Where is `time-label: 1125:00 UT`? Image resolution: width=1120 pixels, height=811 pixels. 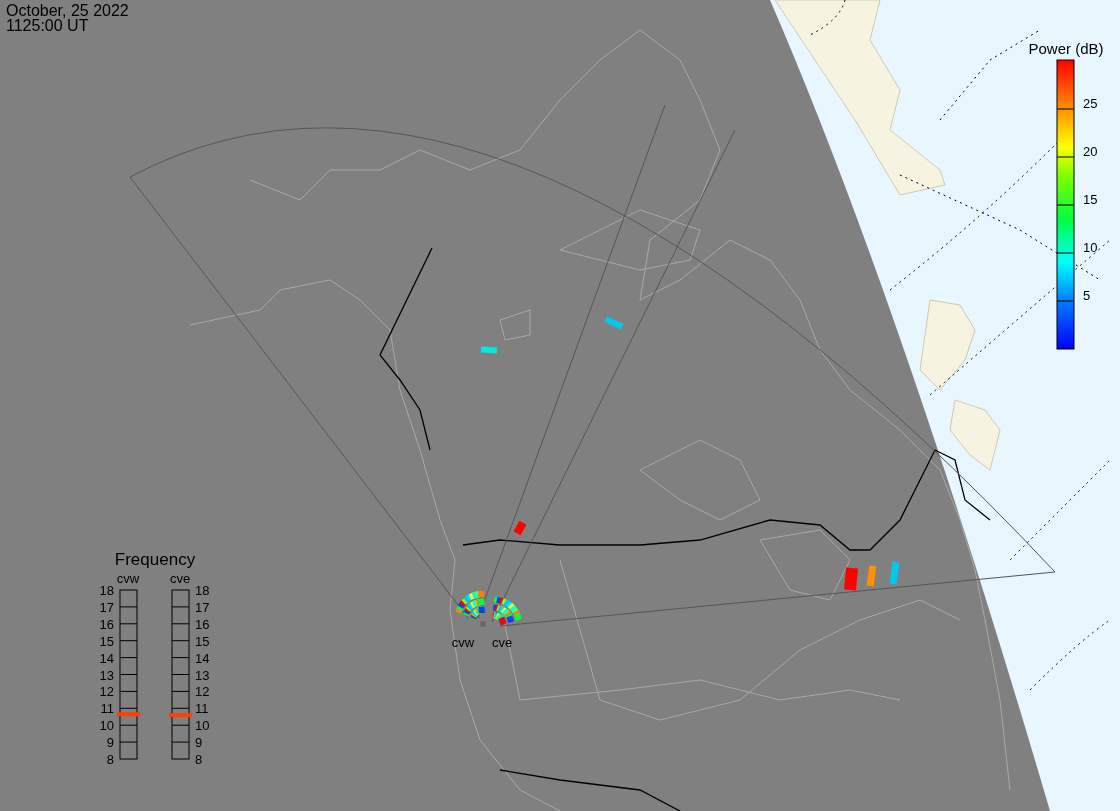
time-label: 1125:00 UT is located at coordinates (47, 25).